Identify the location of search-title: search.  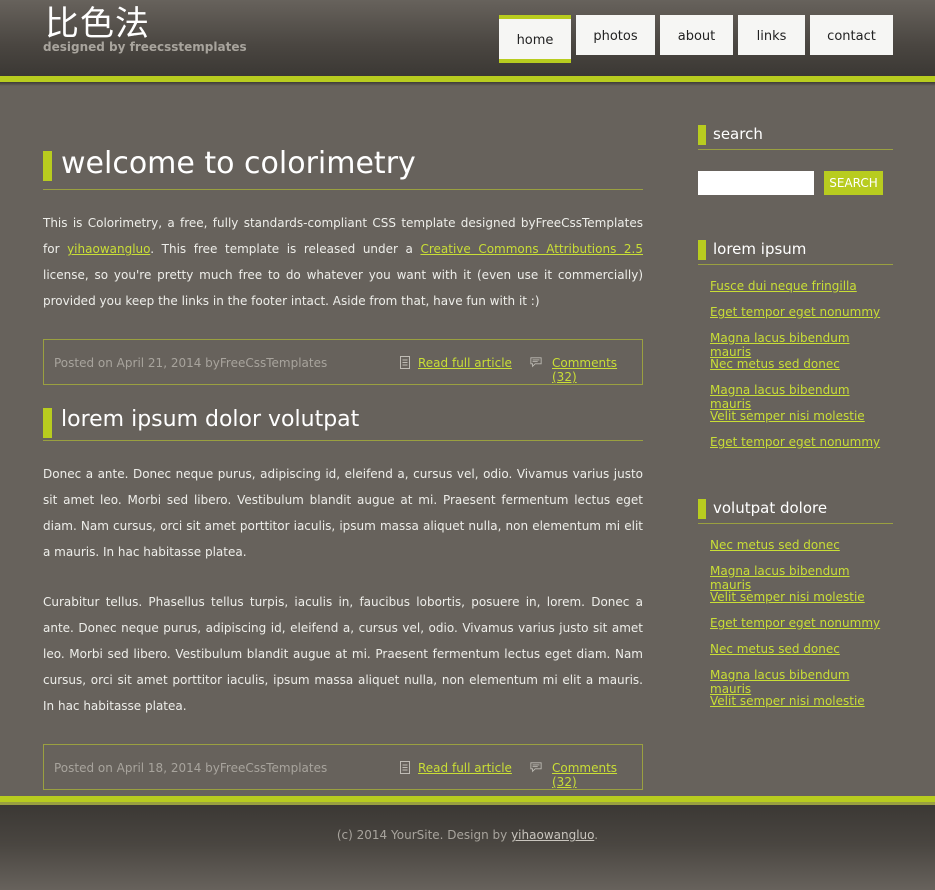
(738, 134).